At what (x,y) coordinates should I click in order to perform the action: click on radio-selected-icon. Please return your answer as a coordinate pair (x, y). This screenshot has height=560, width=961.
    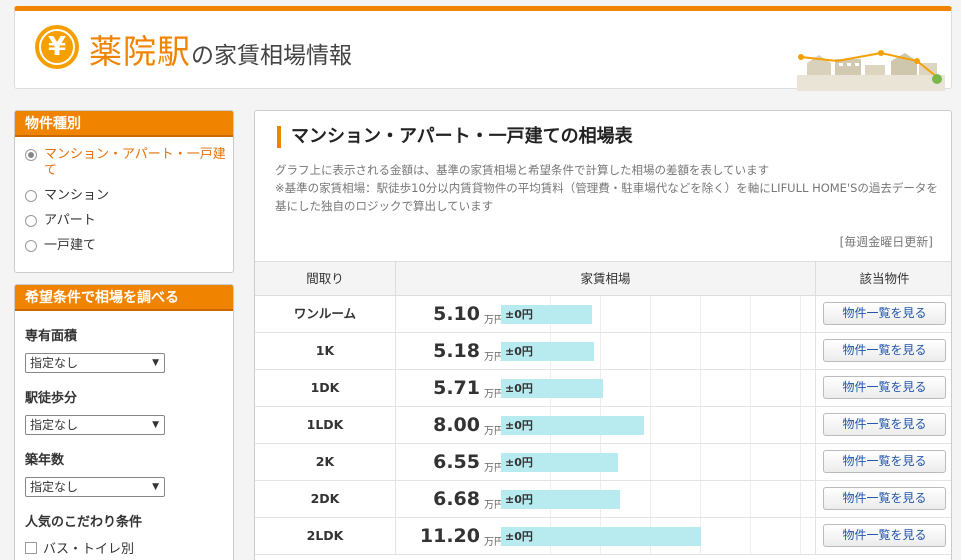
    Looking at the image, I should click on (31, 155).